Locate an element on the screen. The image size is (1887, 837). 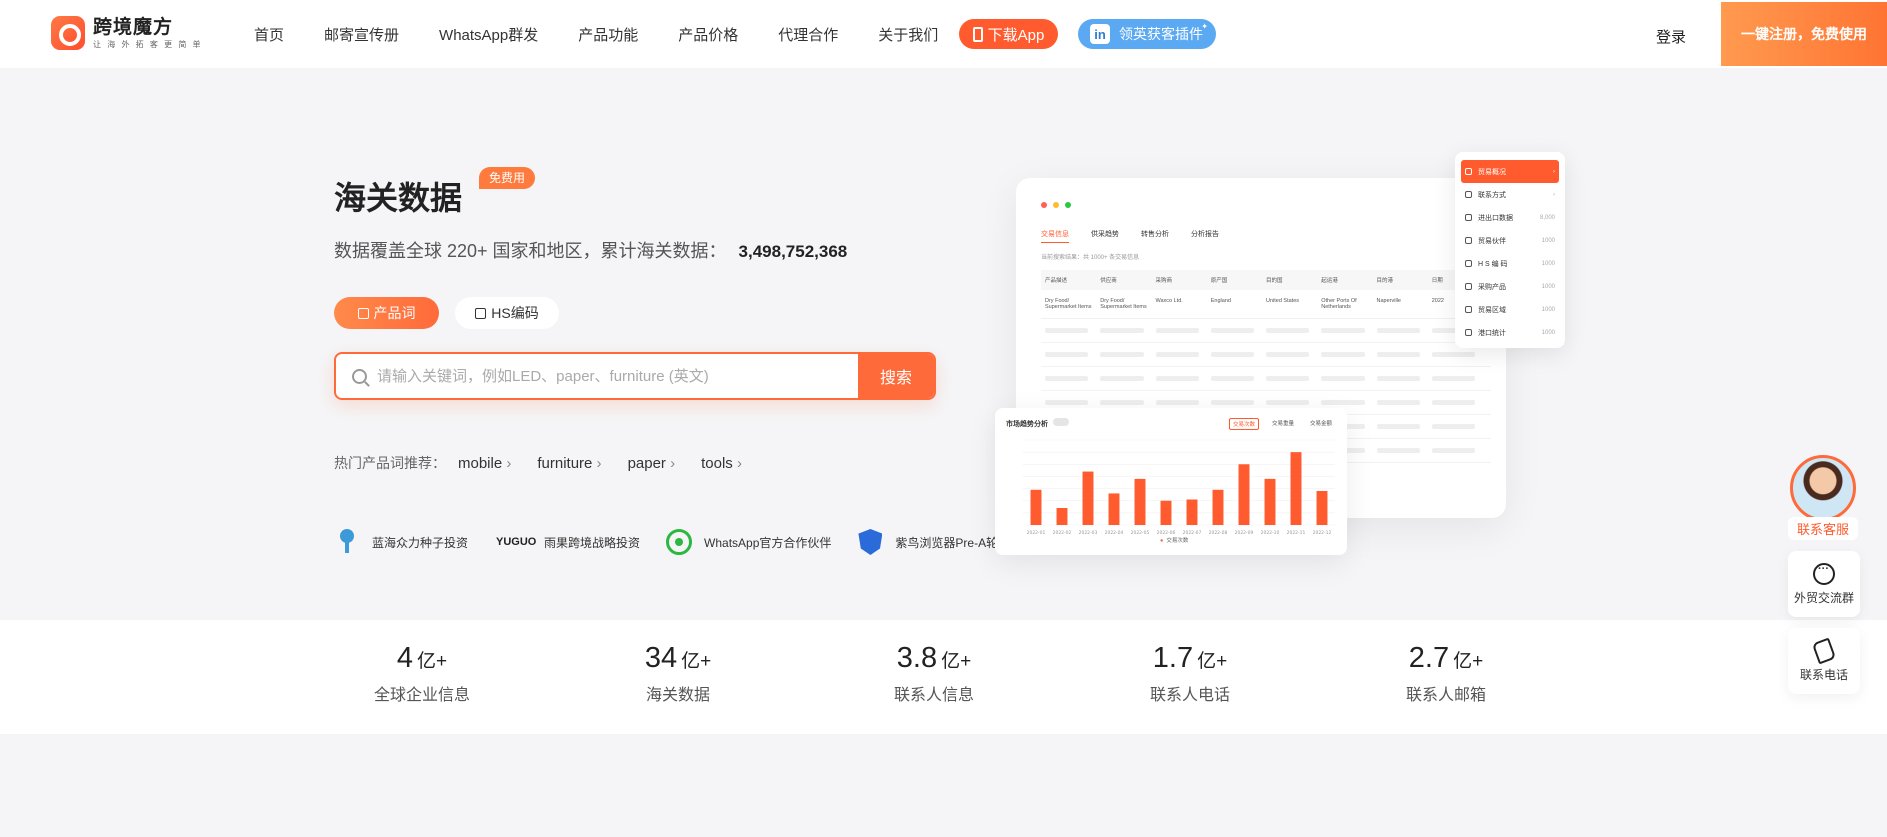
main-nav: 首页 邮寄宣传册 WhatsApp群发 产品功能 产品价格 代理合作 关于我们 is located at coordinates (616, 34).